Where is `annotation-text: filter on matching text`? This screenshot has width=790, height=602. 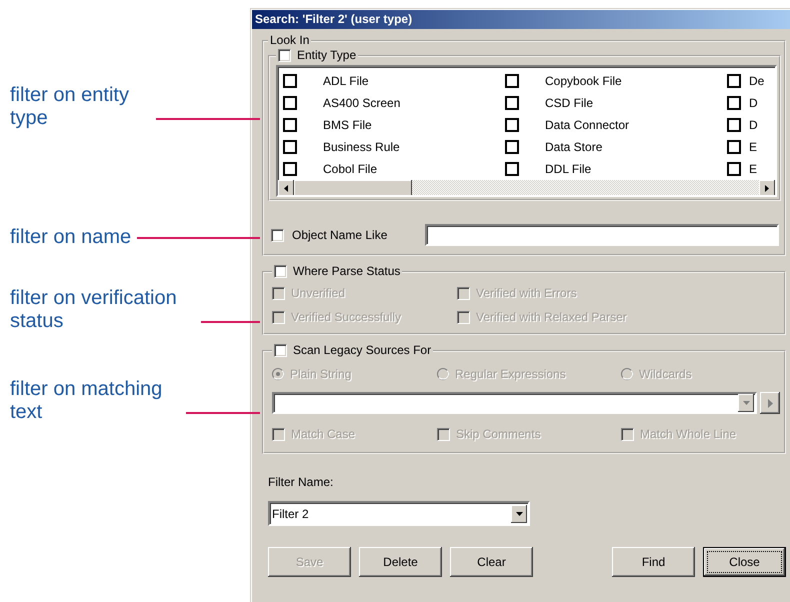 annotation-text: filter on matching text is located at coordinates (87, 401).